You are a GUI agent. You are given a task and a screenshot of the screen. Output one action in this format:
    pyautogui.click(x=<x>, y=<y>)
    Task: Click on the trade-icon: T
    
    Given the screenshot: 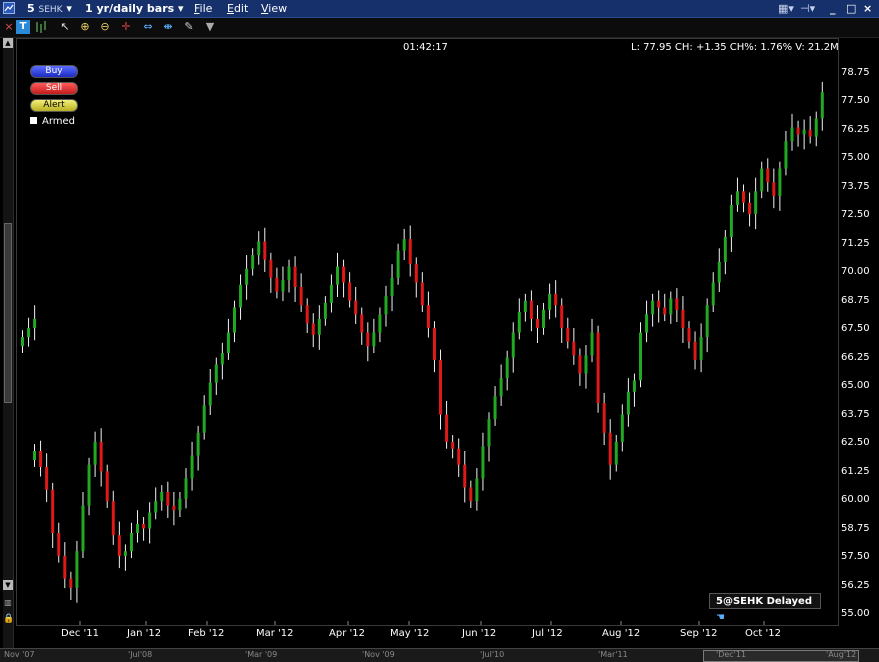 What is the action you would take?
    pyautogui.click(x=23, y=27)
    